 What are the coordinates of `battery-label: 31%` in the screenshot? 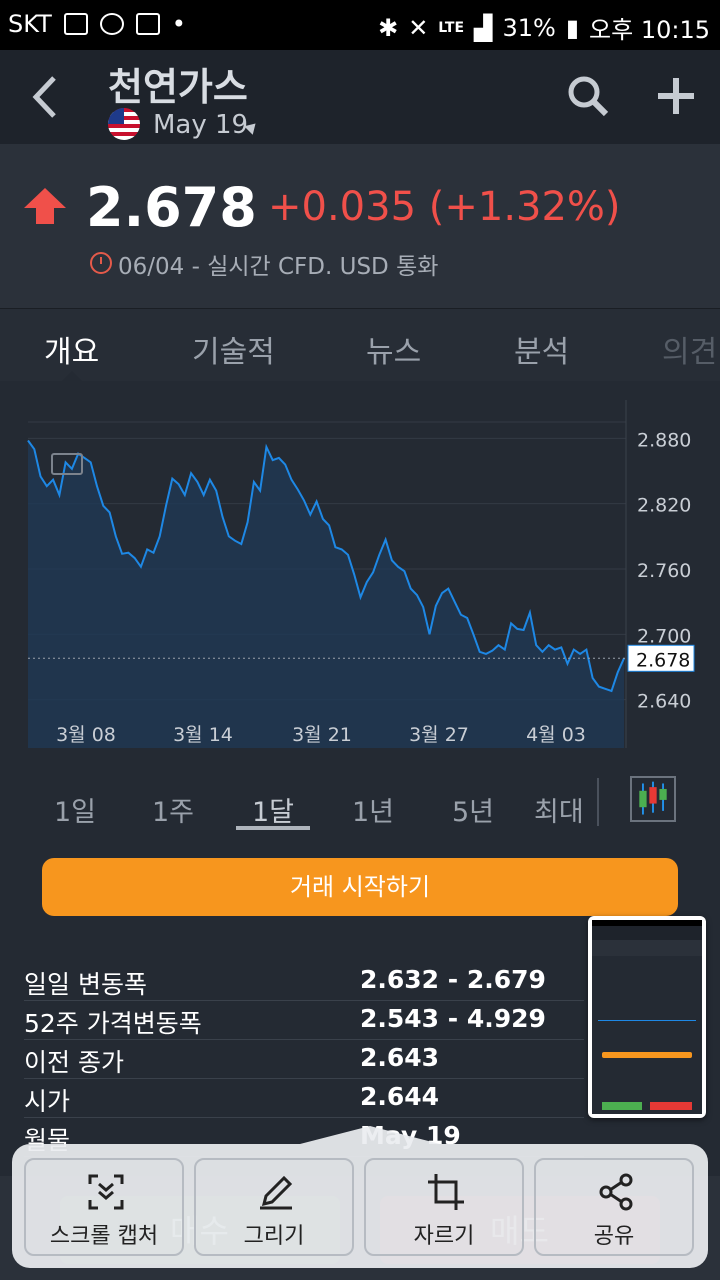 It's located at (529, 27).